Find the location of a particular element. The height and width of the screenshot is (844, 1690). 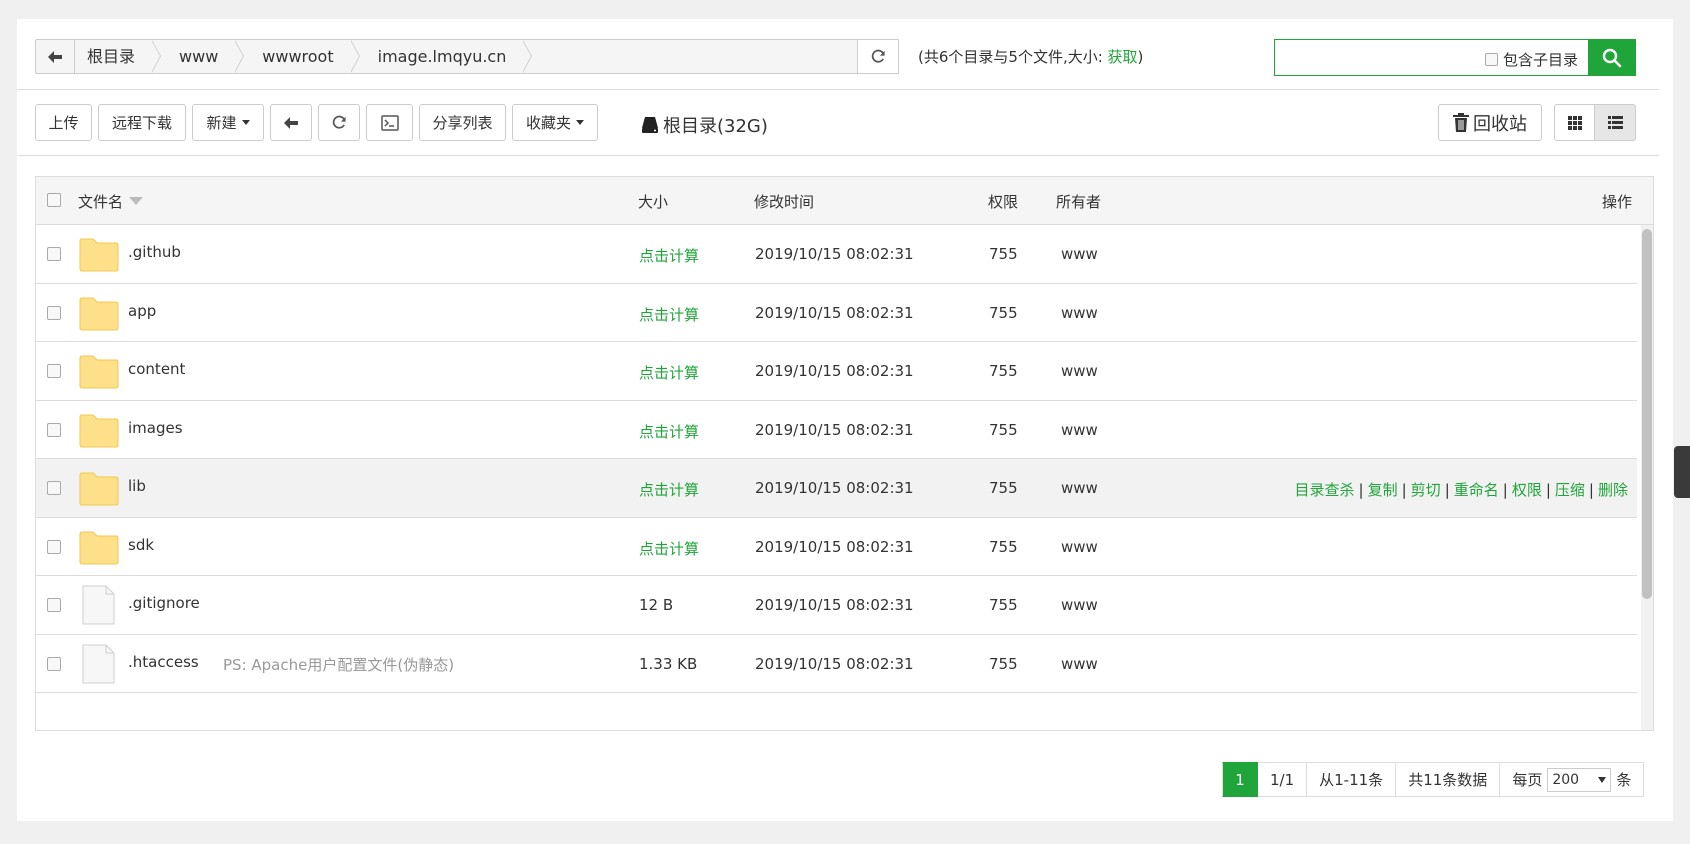

row-action-link: 目录查杀 is located at coordinates (1325, 490).